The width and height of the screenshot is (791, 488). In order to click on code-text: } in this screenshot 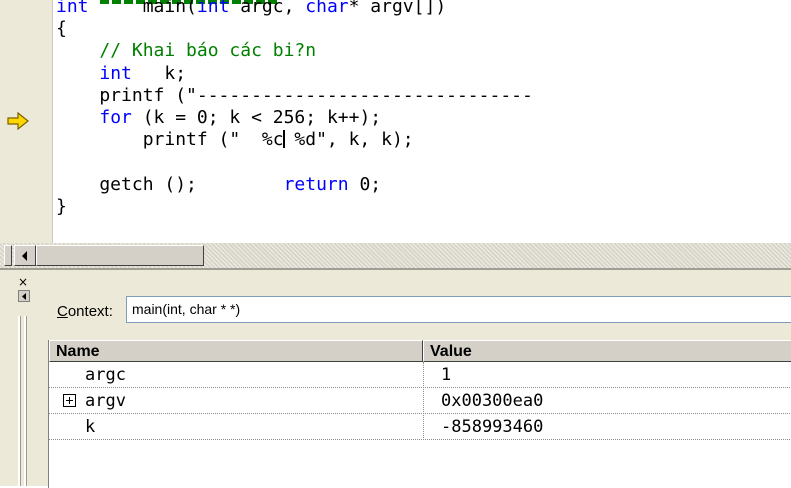, I will do `click(61, 206)`.